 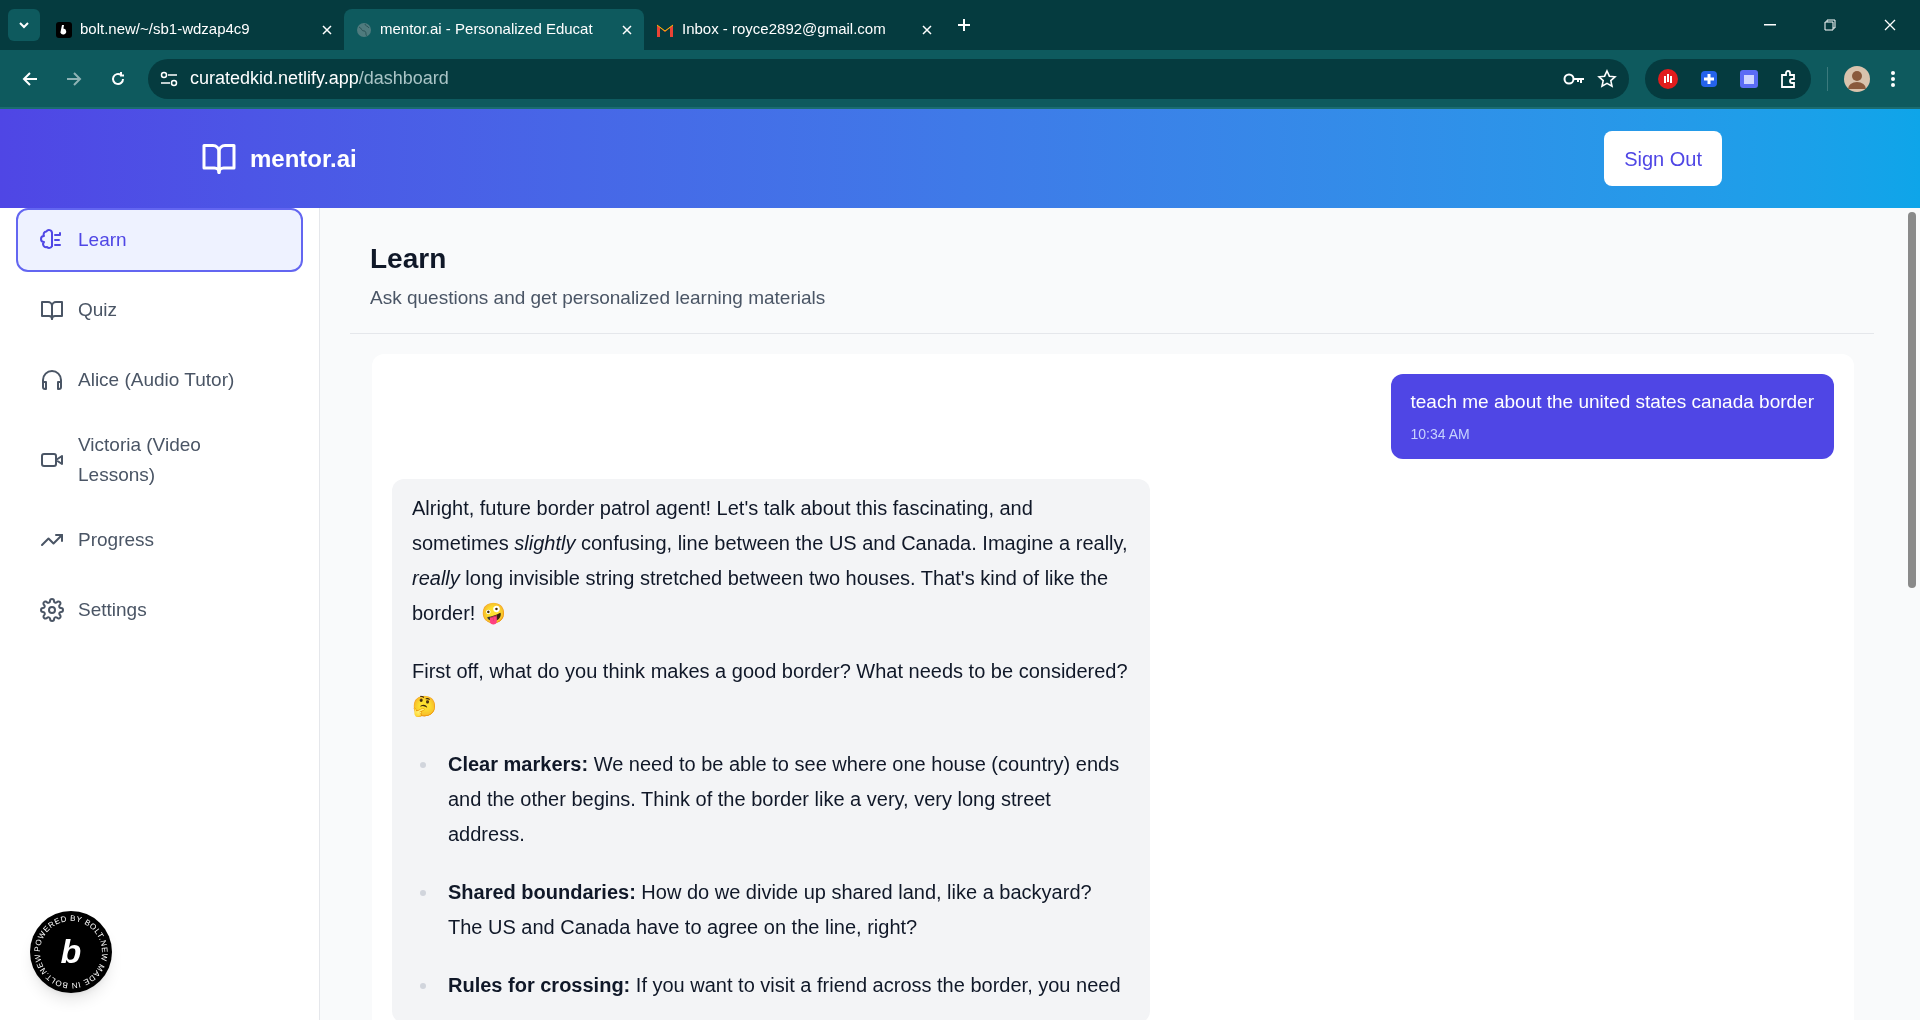 I want to click on sidebar-item: Settings, so click(x=159, y=610).